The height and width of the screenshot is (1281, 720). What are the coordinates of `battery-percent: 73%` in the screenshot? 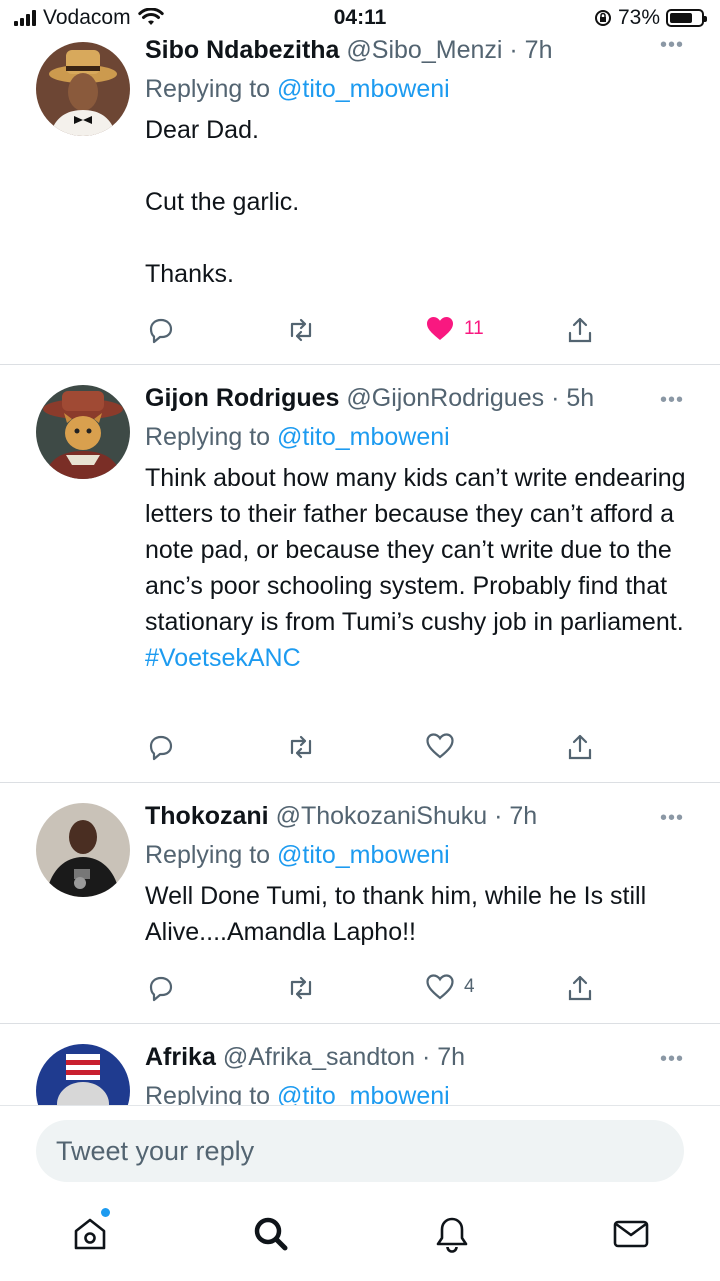 It's located at (638, 17).